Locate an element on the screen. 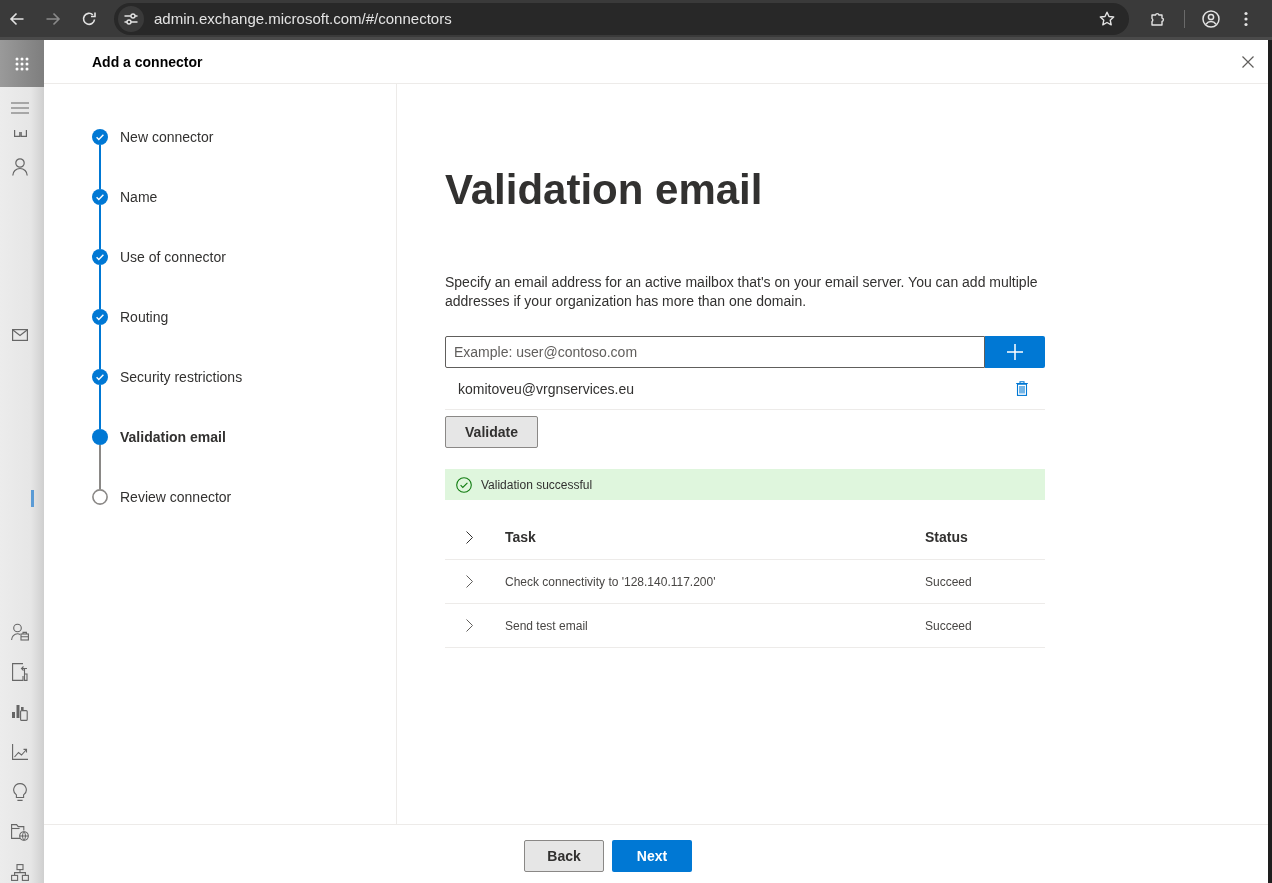 The image size is (1272, 883). bar-chart-phone-icon is located at coordinates (20, 712).